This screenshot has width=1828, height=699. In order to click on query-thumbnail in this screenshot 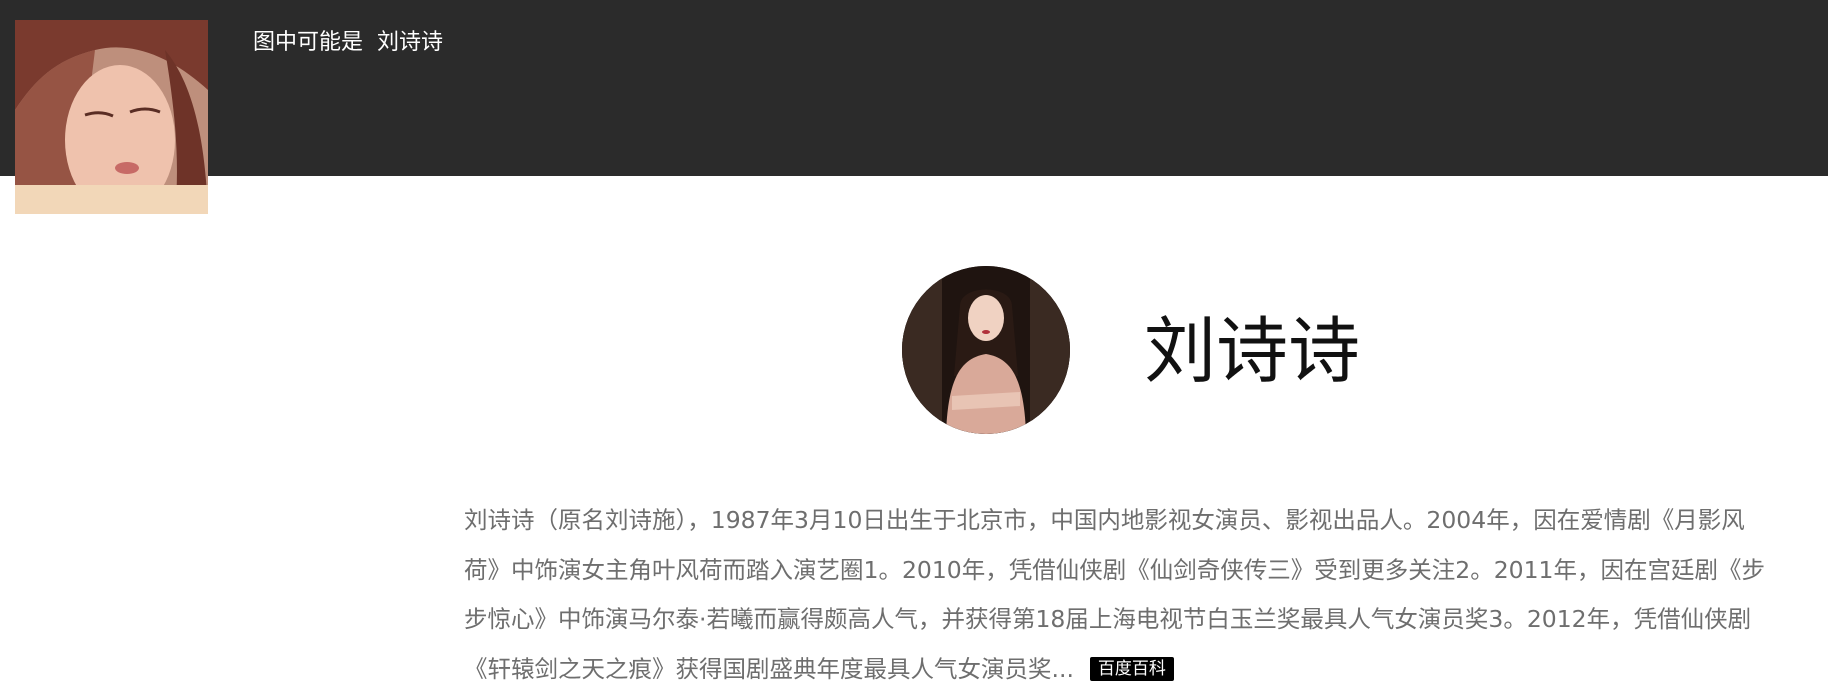, I will do `click(111, 117)`.